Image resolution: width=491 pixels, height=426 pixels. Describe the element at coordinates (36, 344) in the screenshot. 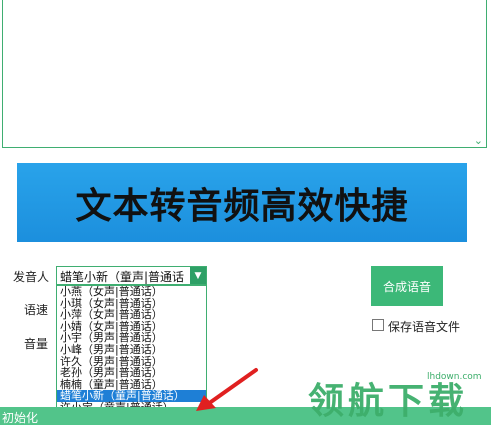

I see `volume-label: 音量` at that location.